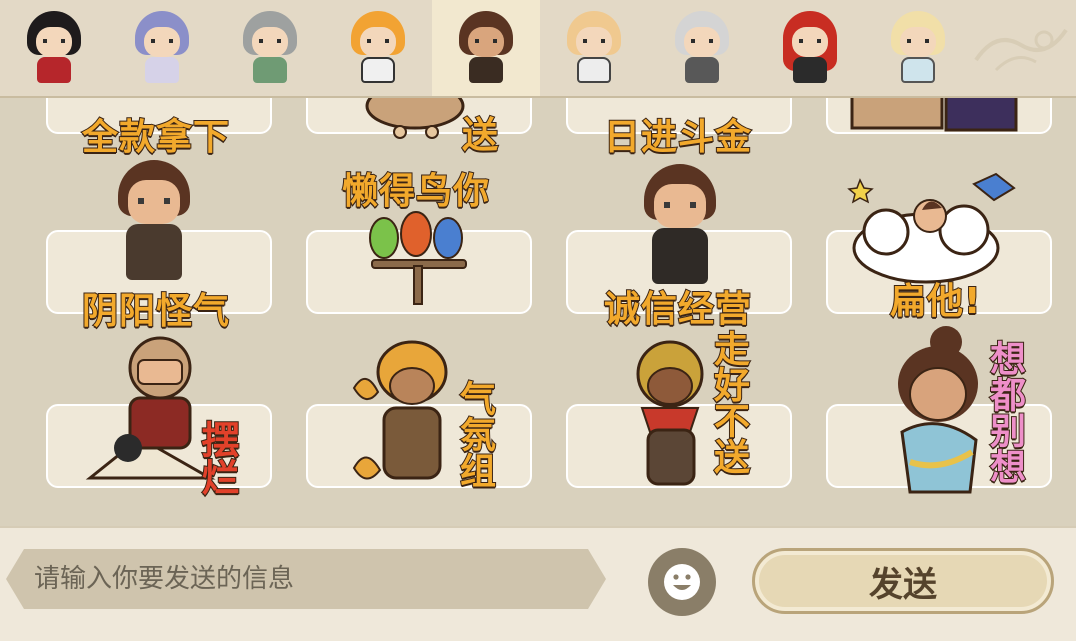  What do you see at coordinates (480, 135) in the screenshot?
I see `sticker-caption: 送` at bounding box center [480, 135].